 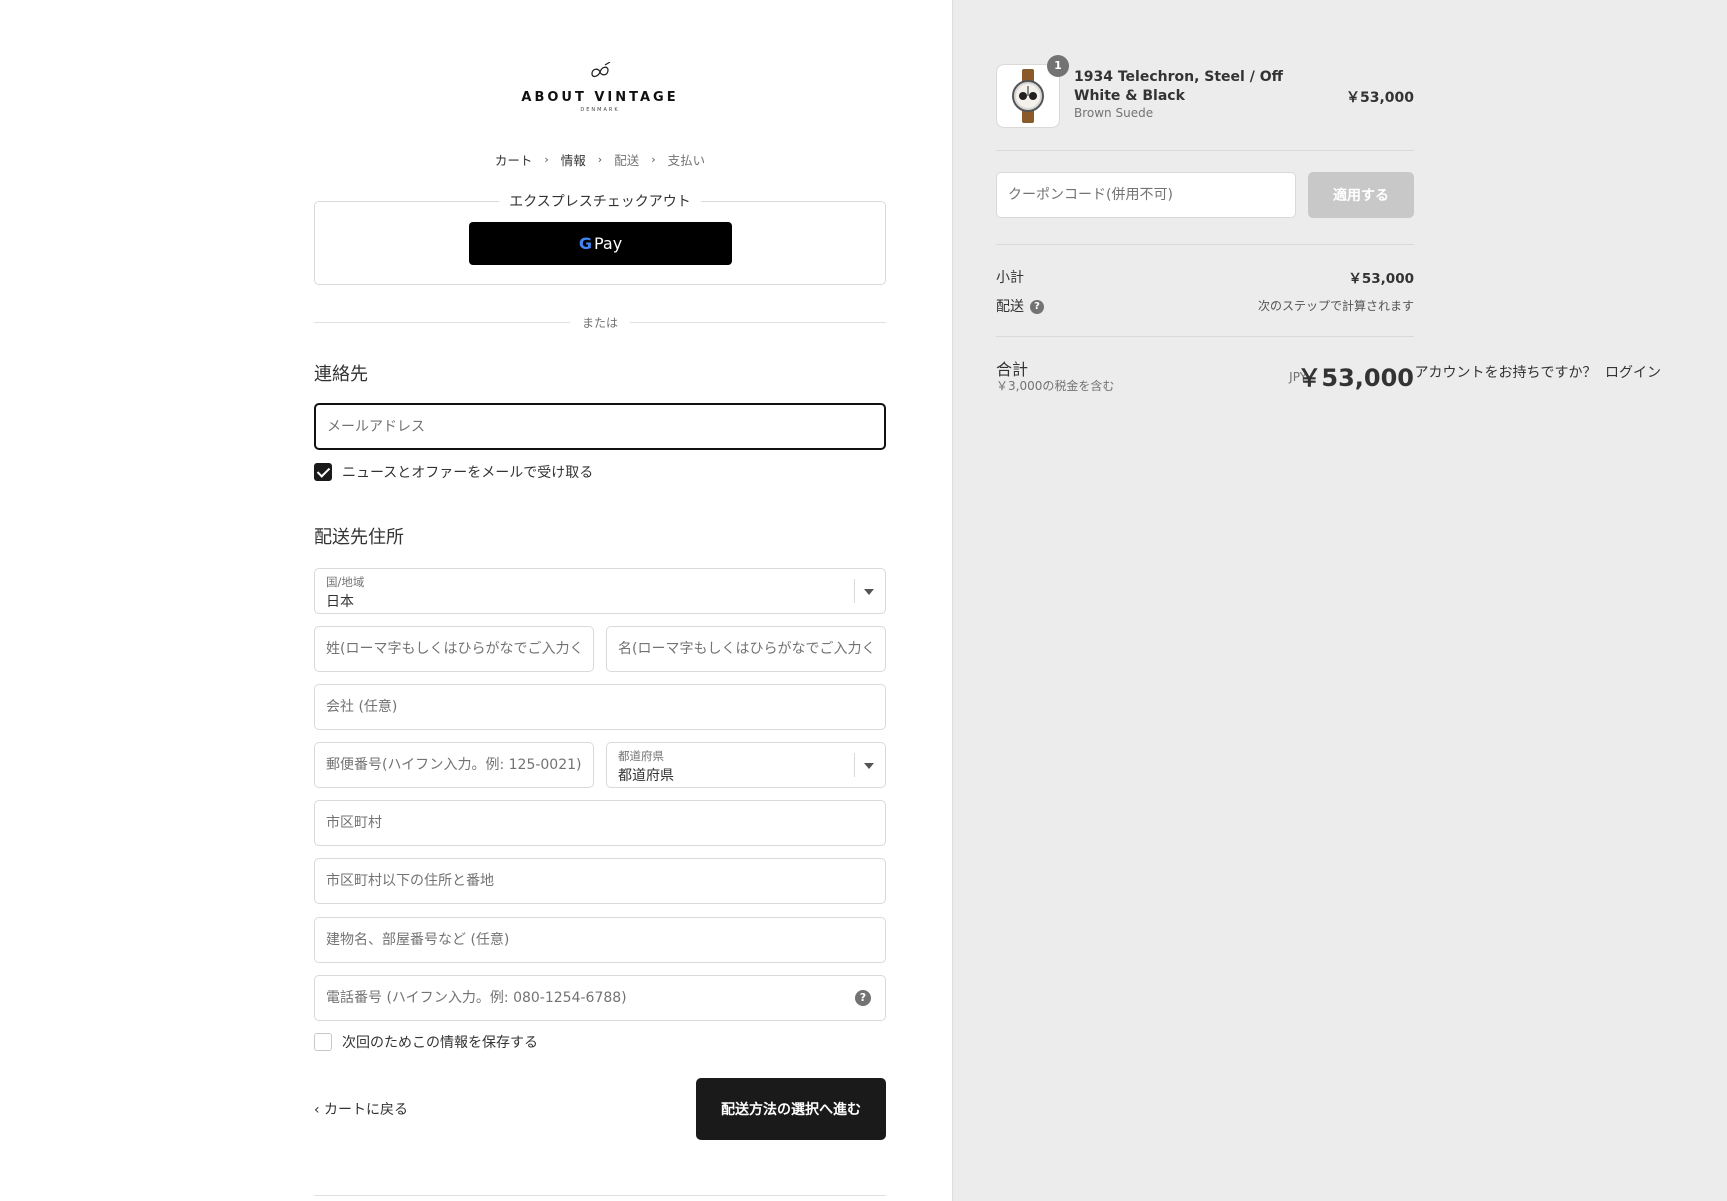 What do you see at coordinates (585, 243) in the screenshot?
I see `google-g-icon: G` at bounding box center [585, 243].